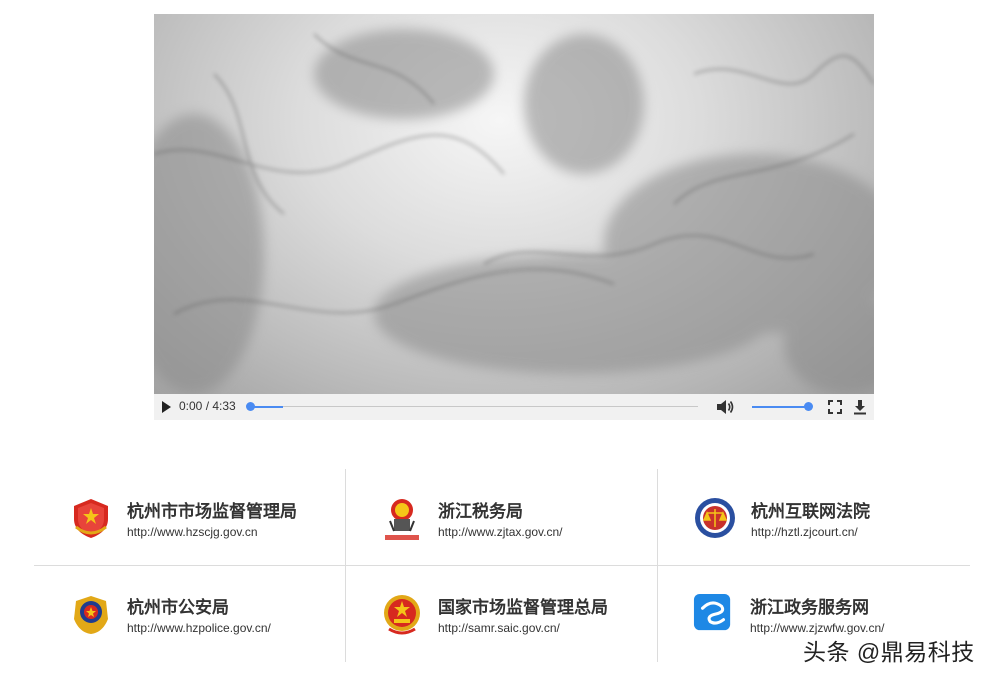 This screenshot has width=1008, height=683. I want to click on progress-handle, so click(250, 406).